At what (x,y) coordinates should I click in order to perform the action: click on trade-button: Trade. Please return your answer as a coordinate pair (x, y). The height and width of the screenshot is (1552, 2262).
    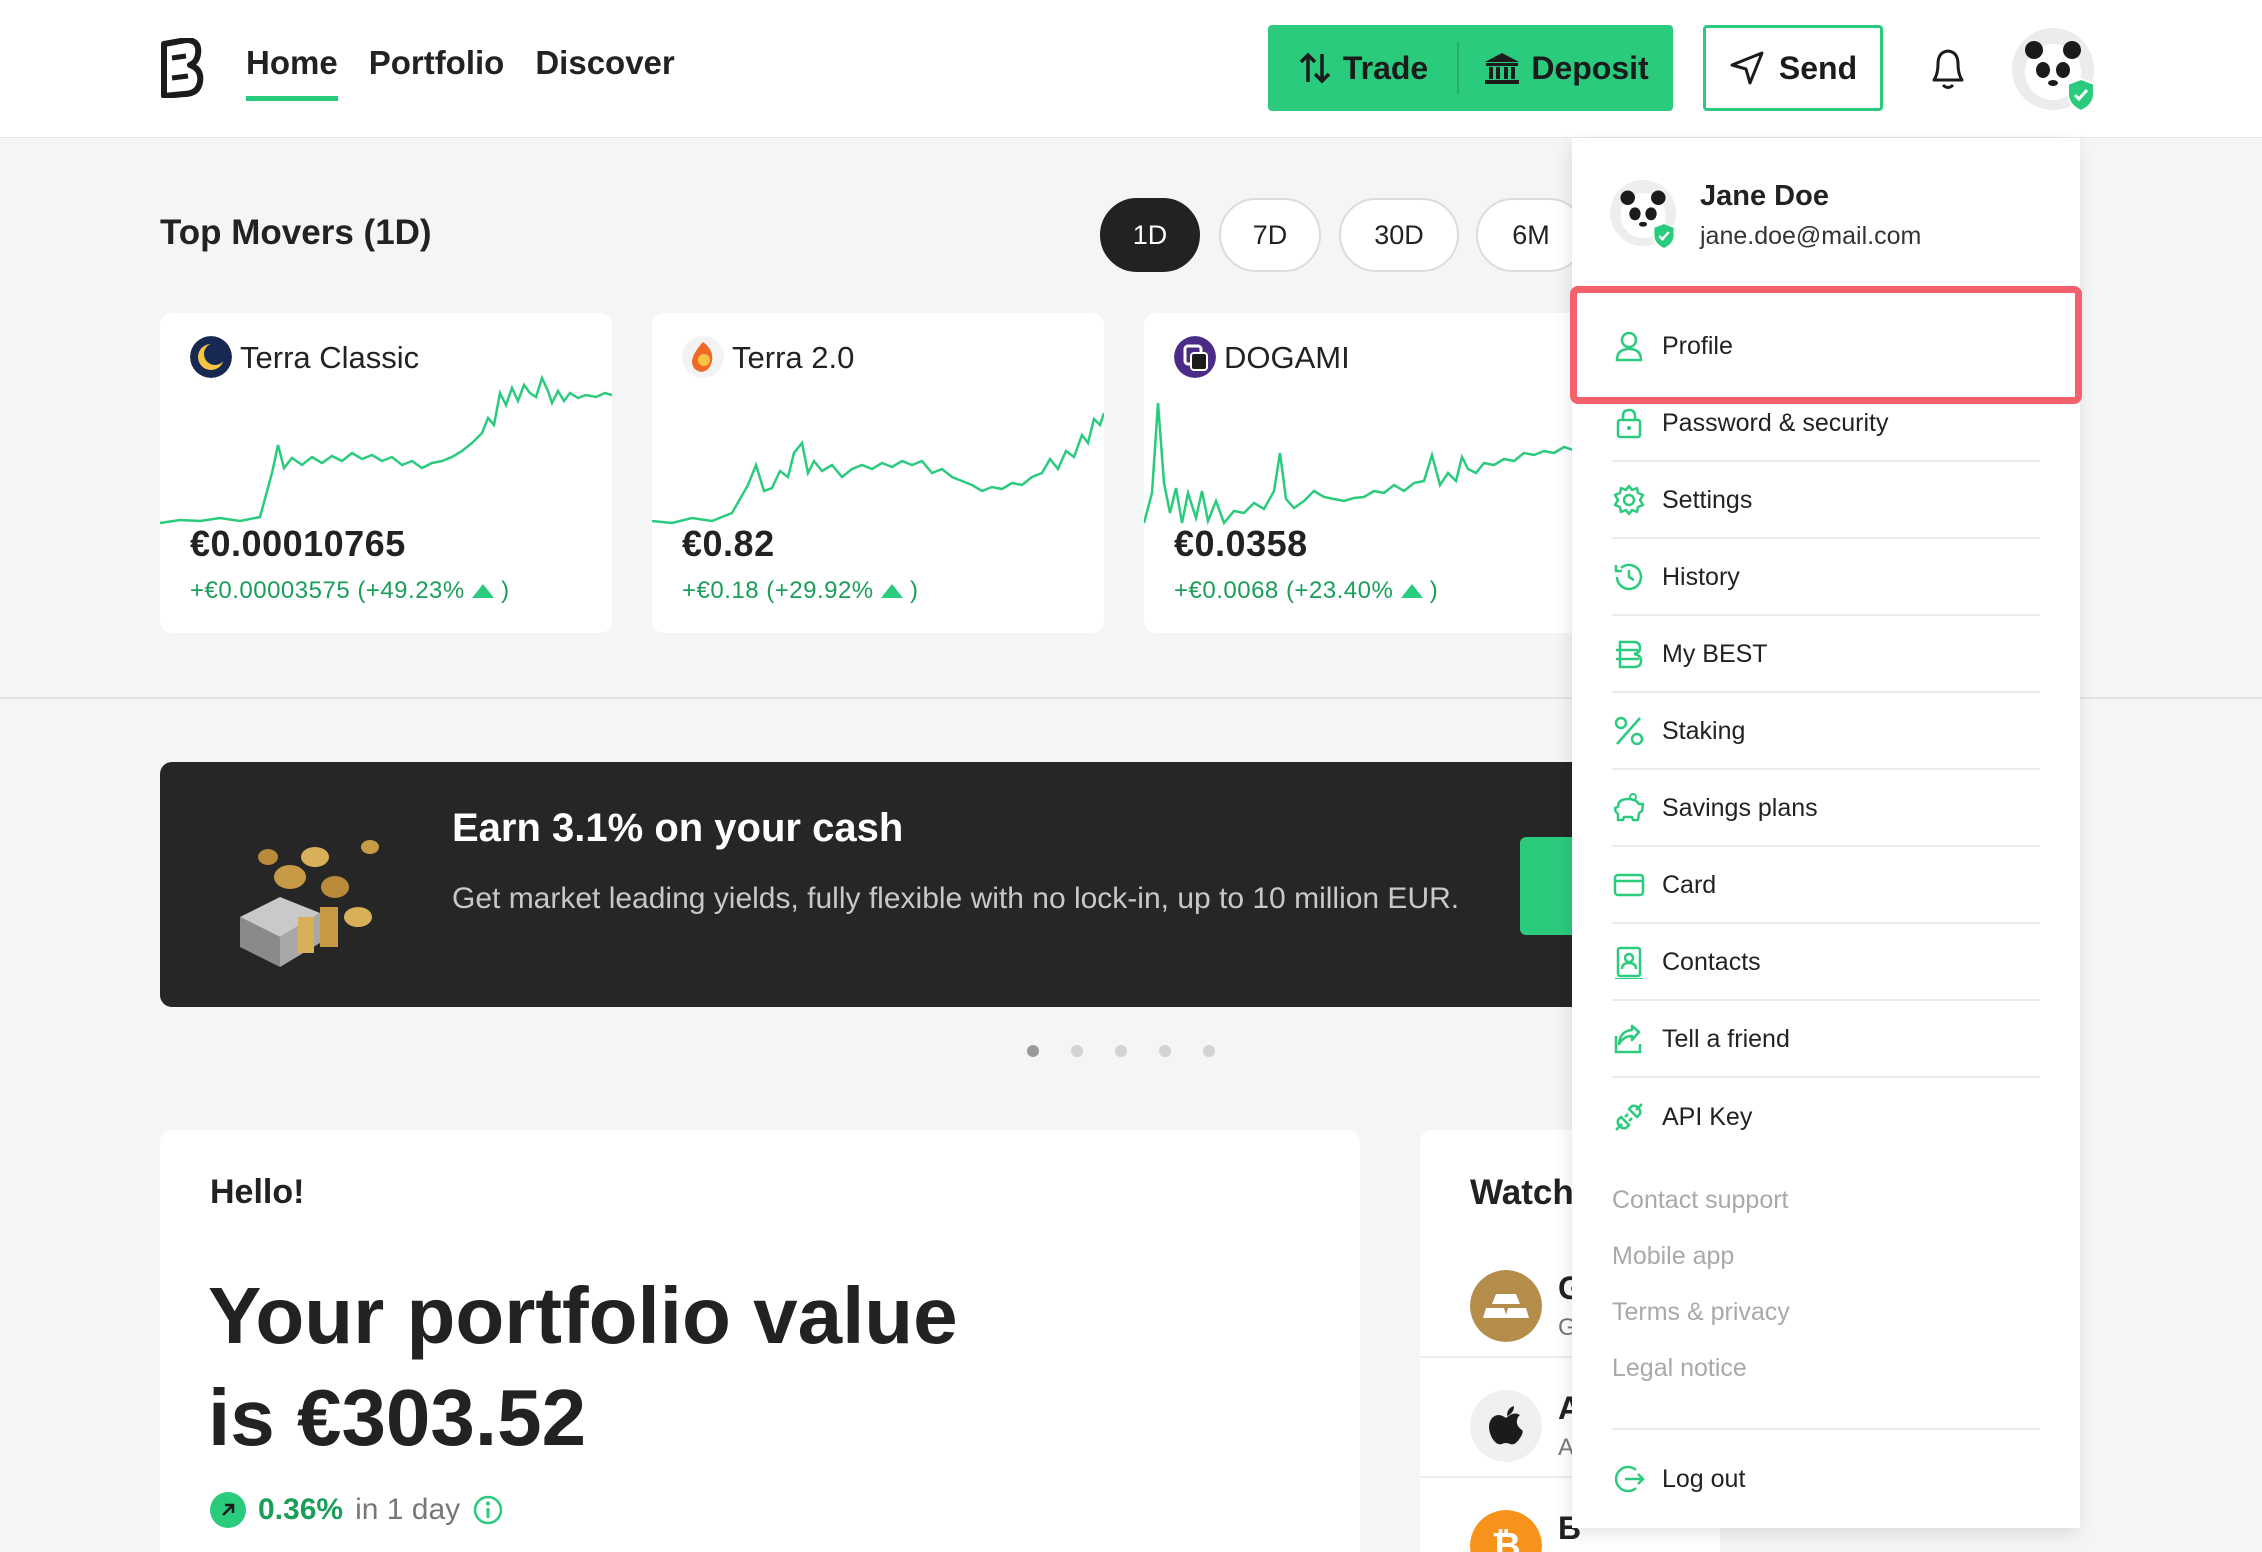
    Looking at the image, I should click on (1362, 68).